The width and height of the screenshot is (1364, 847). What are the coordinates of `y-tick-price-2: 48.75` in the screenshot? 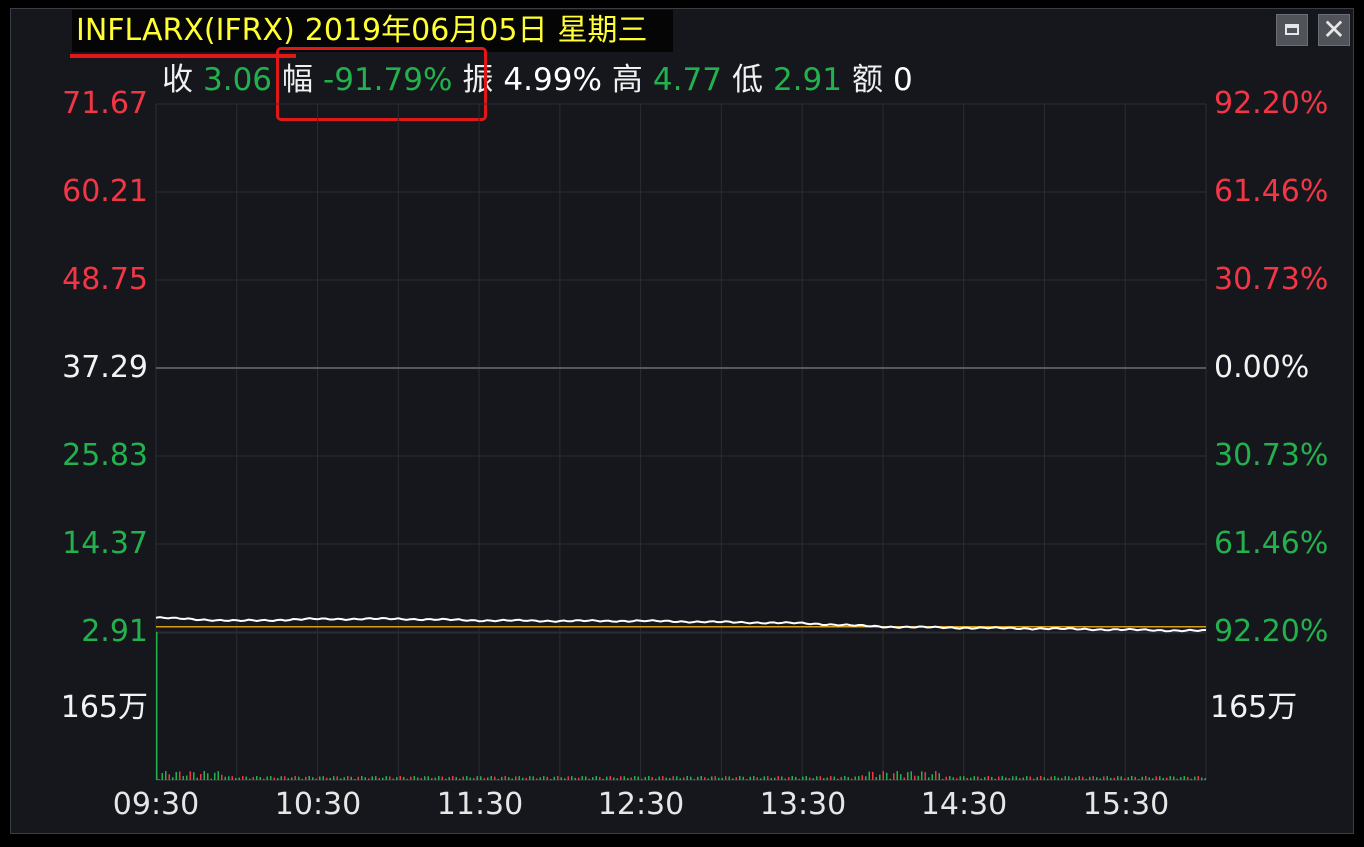 It's located at (105, 279).